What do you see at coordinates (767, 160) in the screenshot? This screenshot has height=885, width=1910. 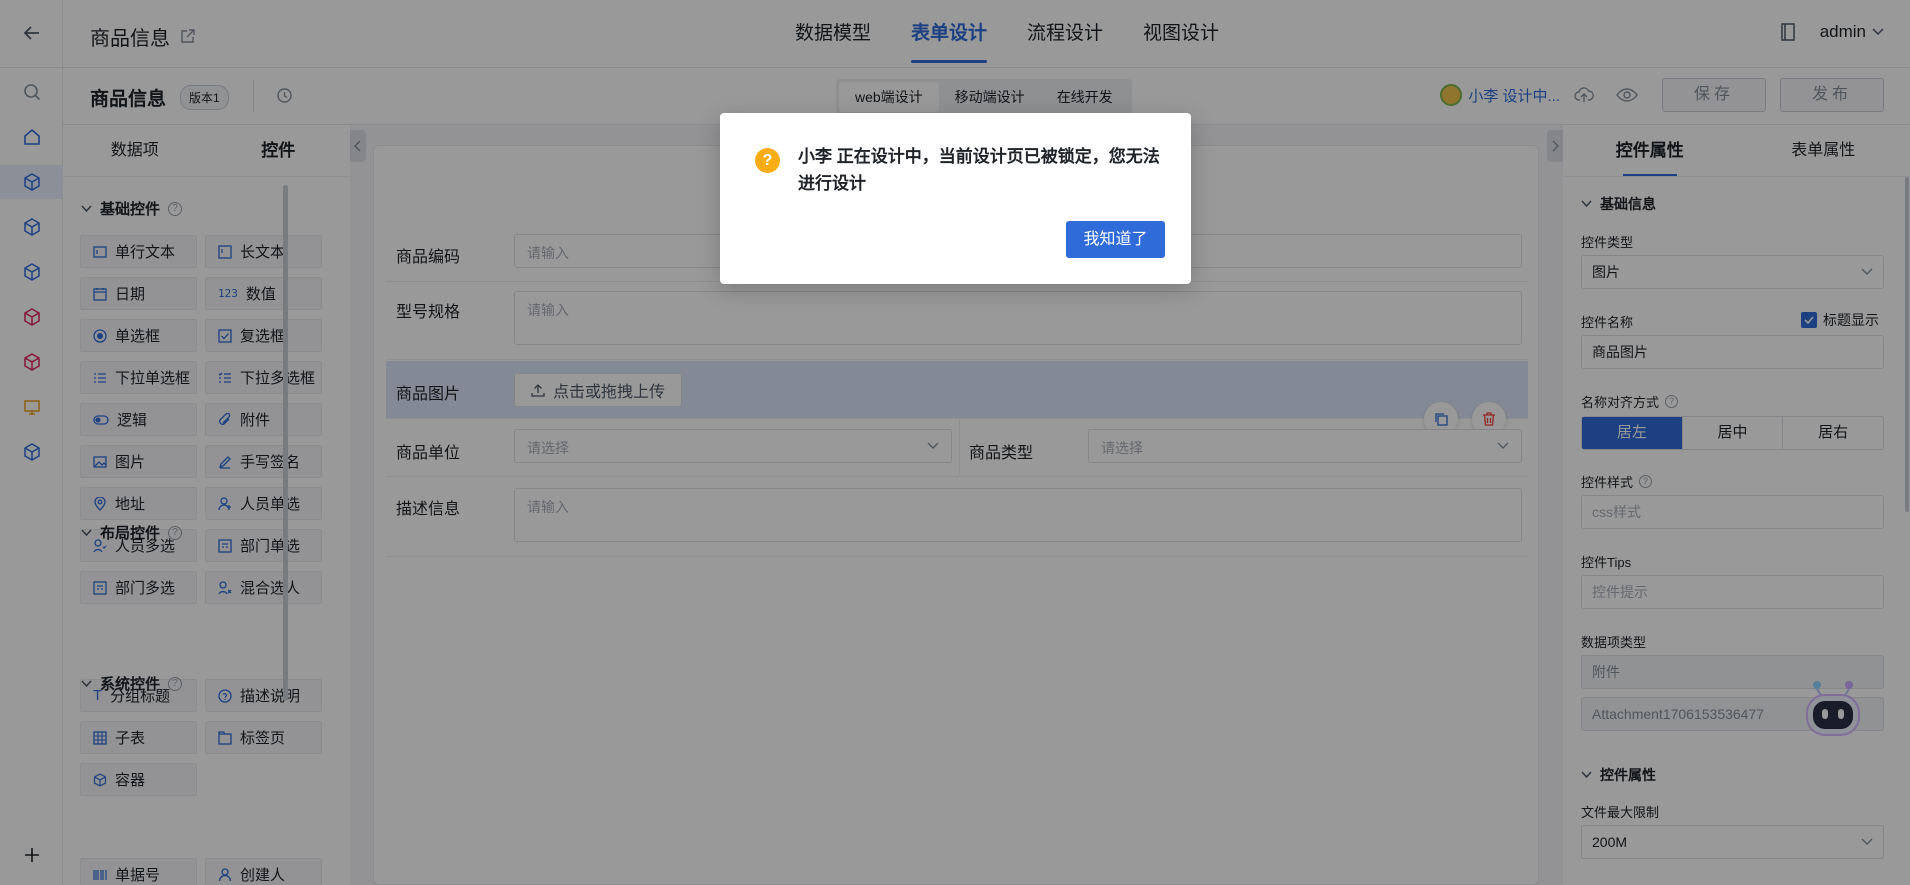 I see `warning-question-icon: ?` at bounding box center [767, 160].